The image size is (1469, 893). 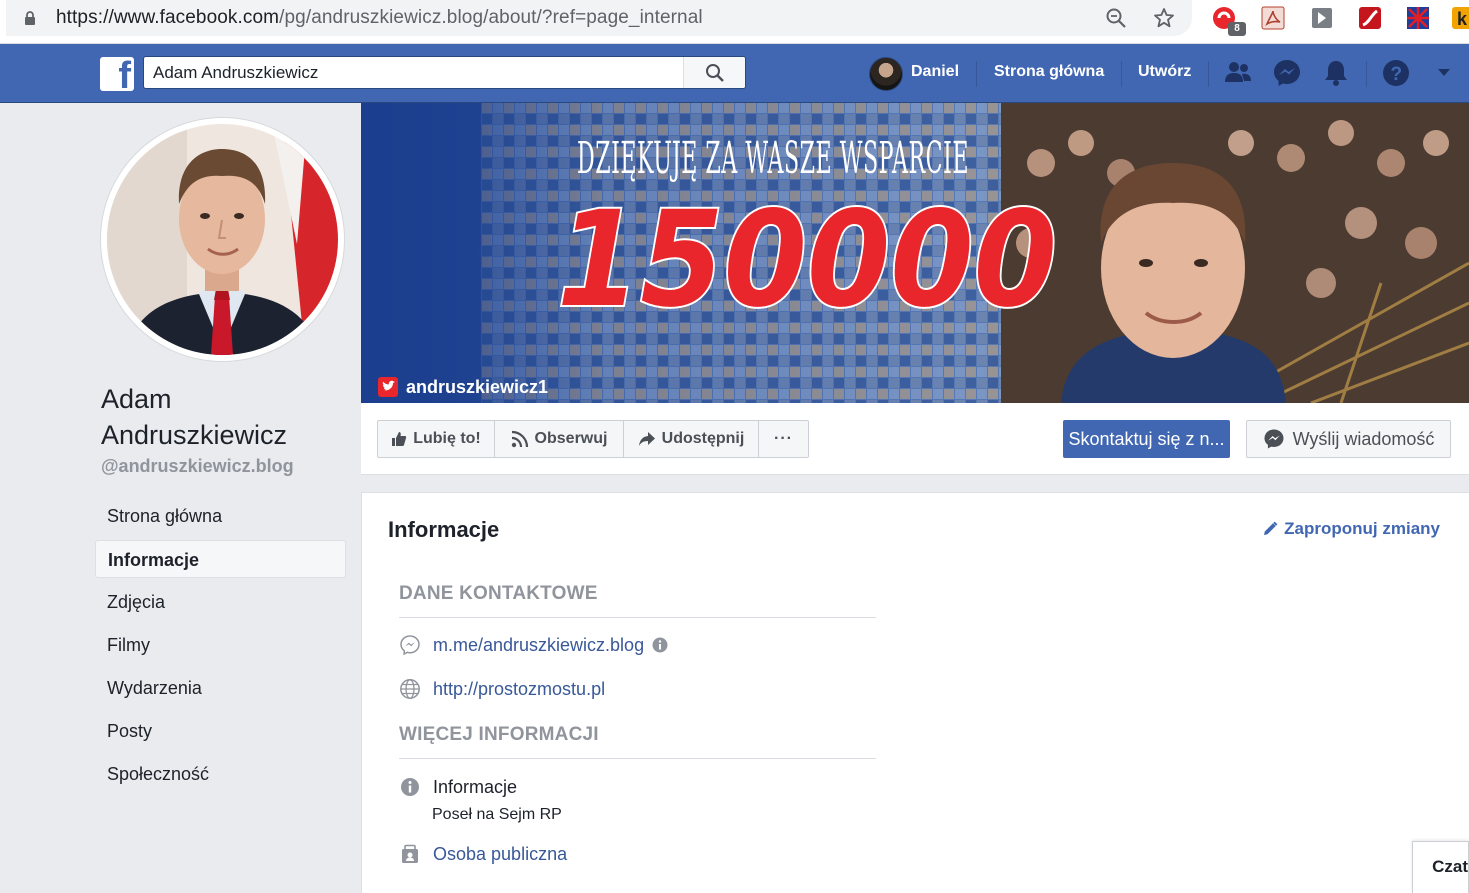 What do you see at coordinates (1363, 438) in the screenshot?
I see `send-message-label: Wyślij wiadomość` at bounding box center [1363, 438].